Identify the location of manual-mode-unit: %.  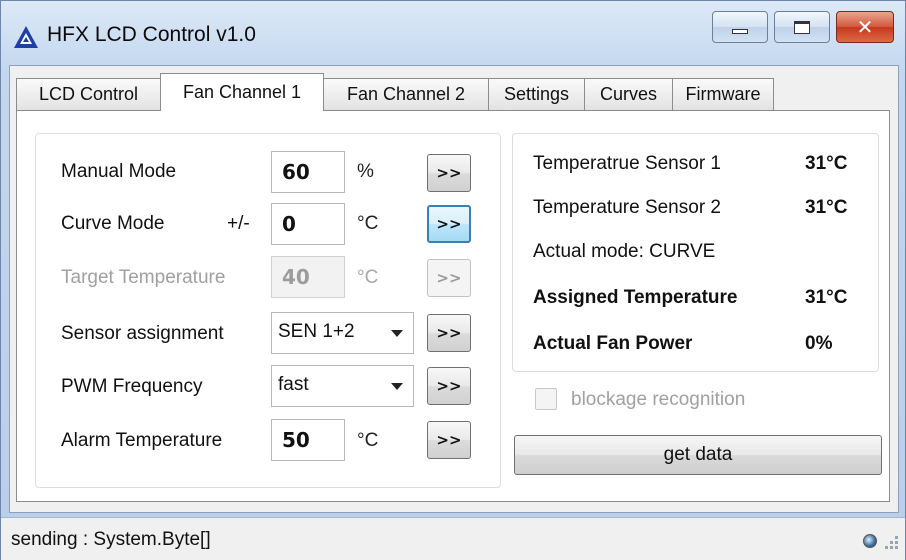
(365, 171).